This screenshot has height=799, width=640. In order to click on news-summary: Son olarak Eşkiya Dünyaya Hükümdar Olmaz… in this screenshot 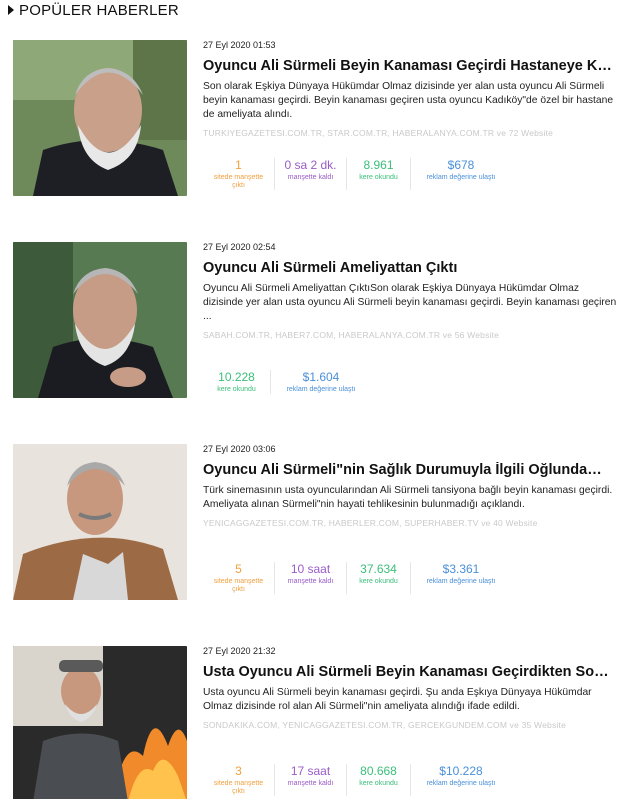, I will do `click(408, 100)`.